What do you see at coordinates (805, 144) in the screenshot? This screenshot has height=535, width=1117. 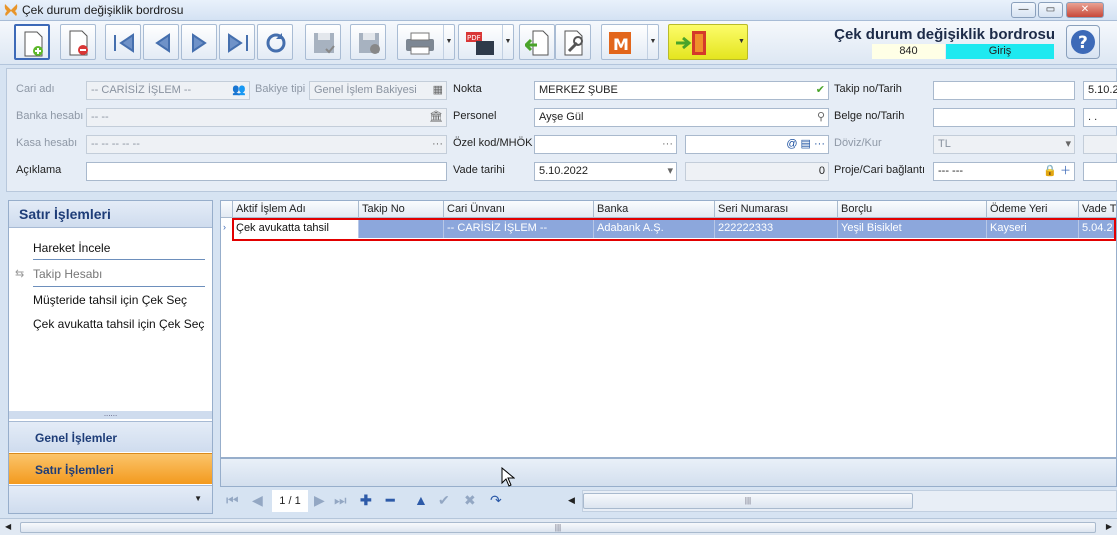 I see `at-icon: @ ▤ ···` at bounding box center [805, 144].